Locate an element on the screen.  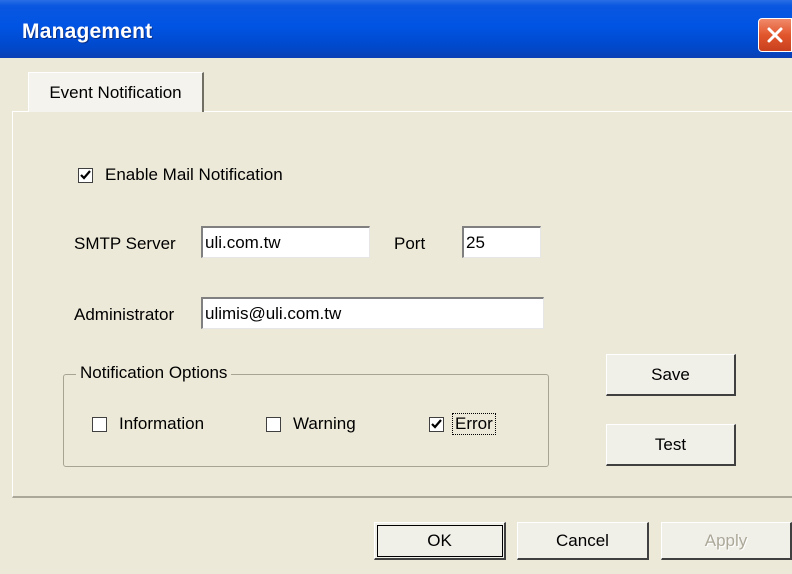
administrator-input: ulimis@uli.com.tw is located at coordinates (372, 313).